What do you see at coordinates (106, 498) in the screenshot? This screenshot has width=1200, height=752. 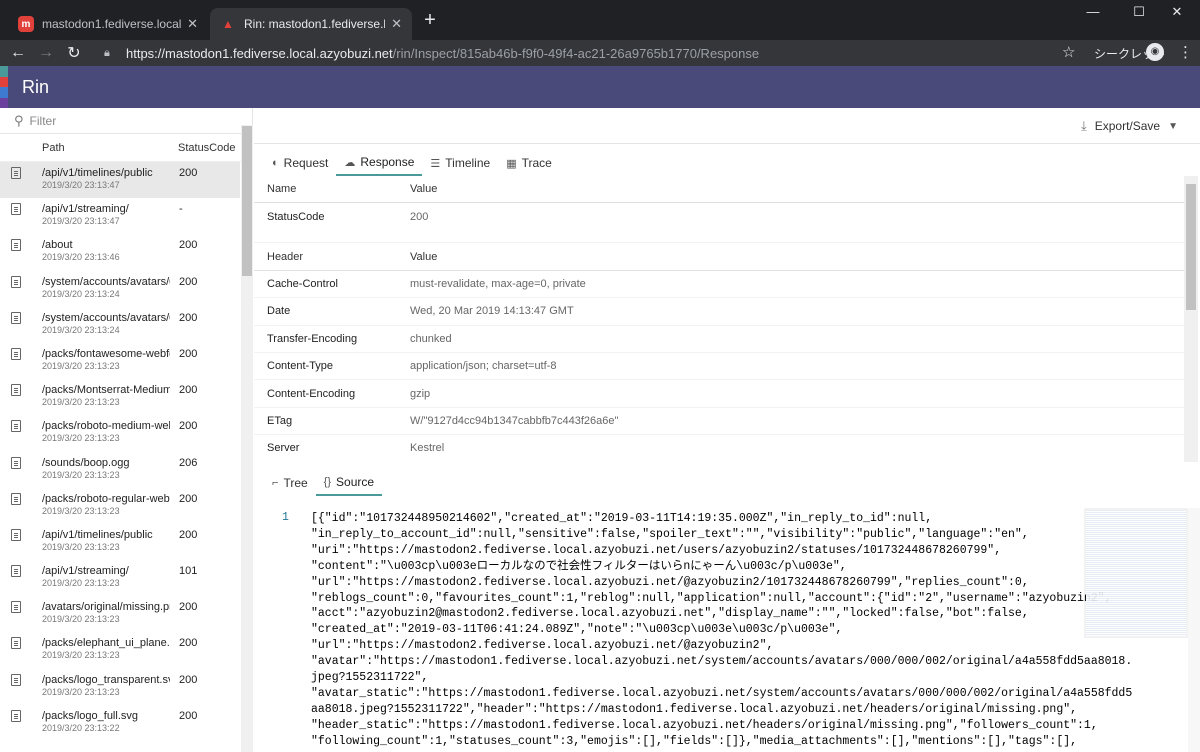 I see `request-path: /packs/roboto-regular-webfc` at bounding box center [106, 498].